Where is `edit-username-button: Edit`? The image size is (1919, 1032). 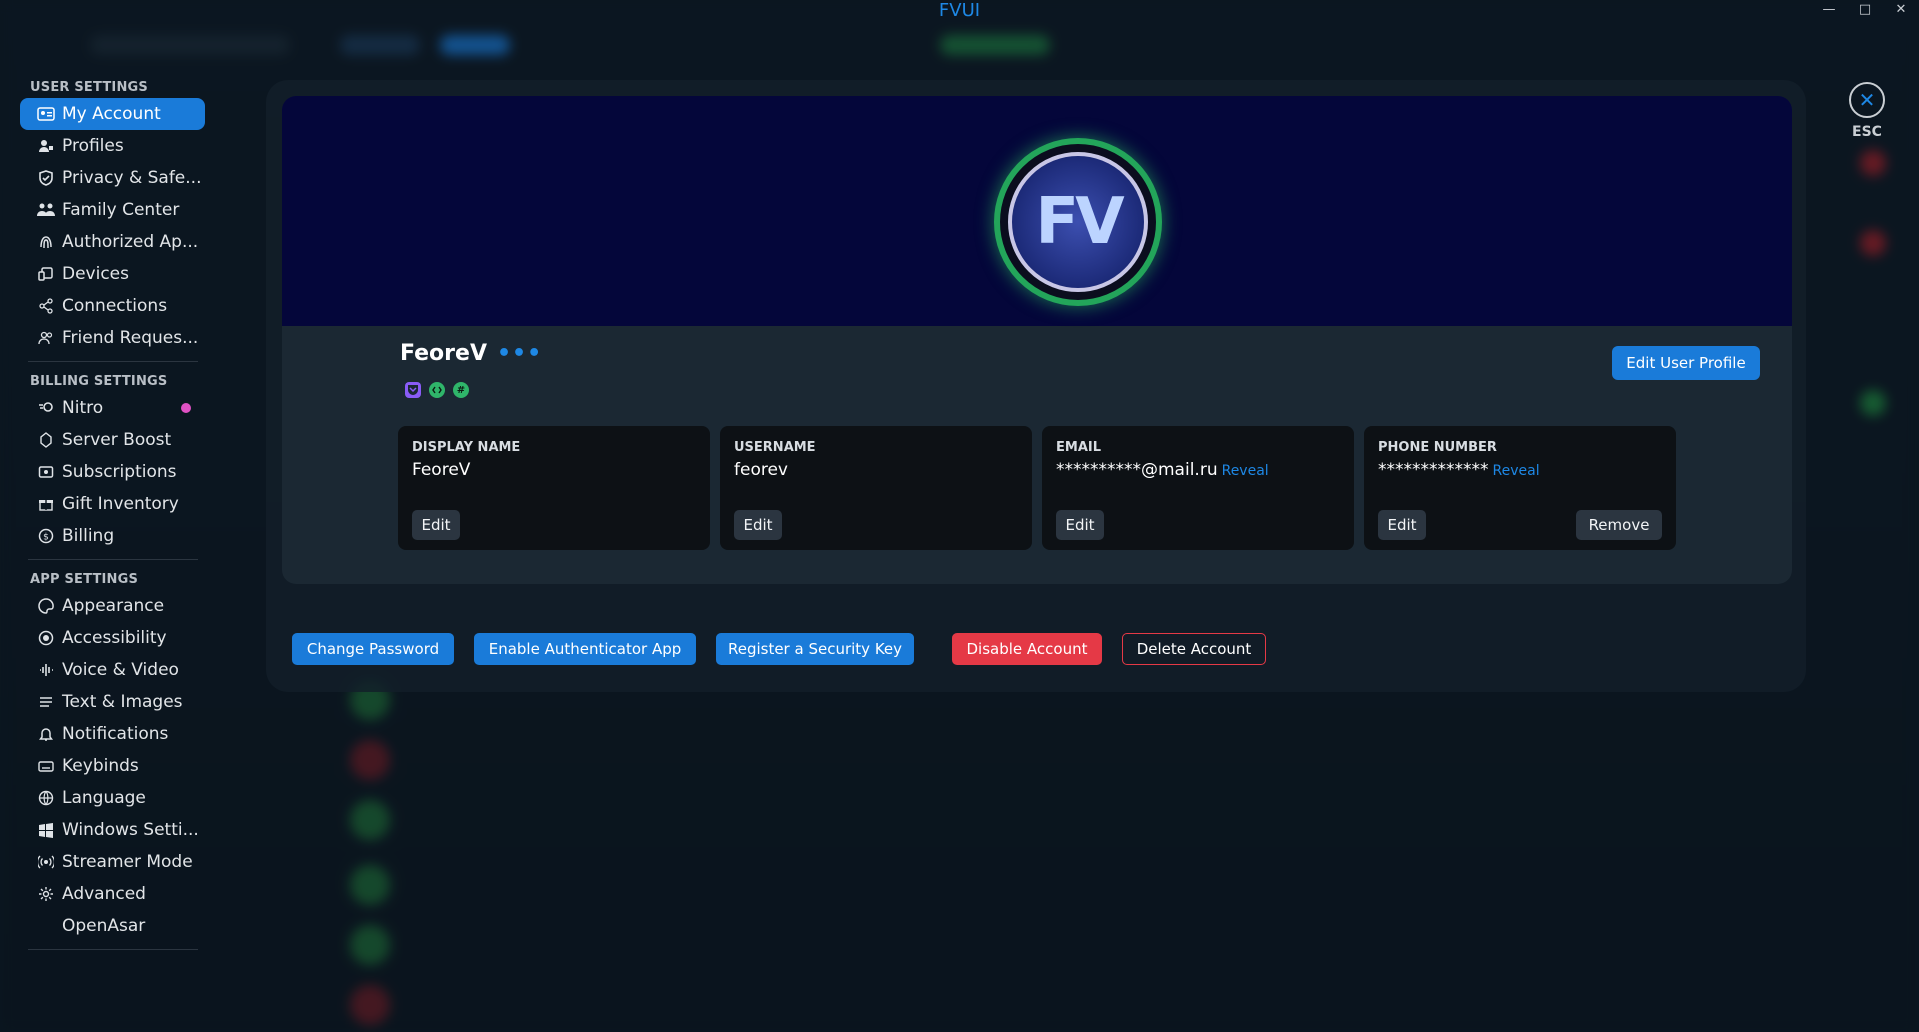 edit-username-button: Edit is located at coordinates (758, 525).